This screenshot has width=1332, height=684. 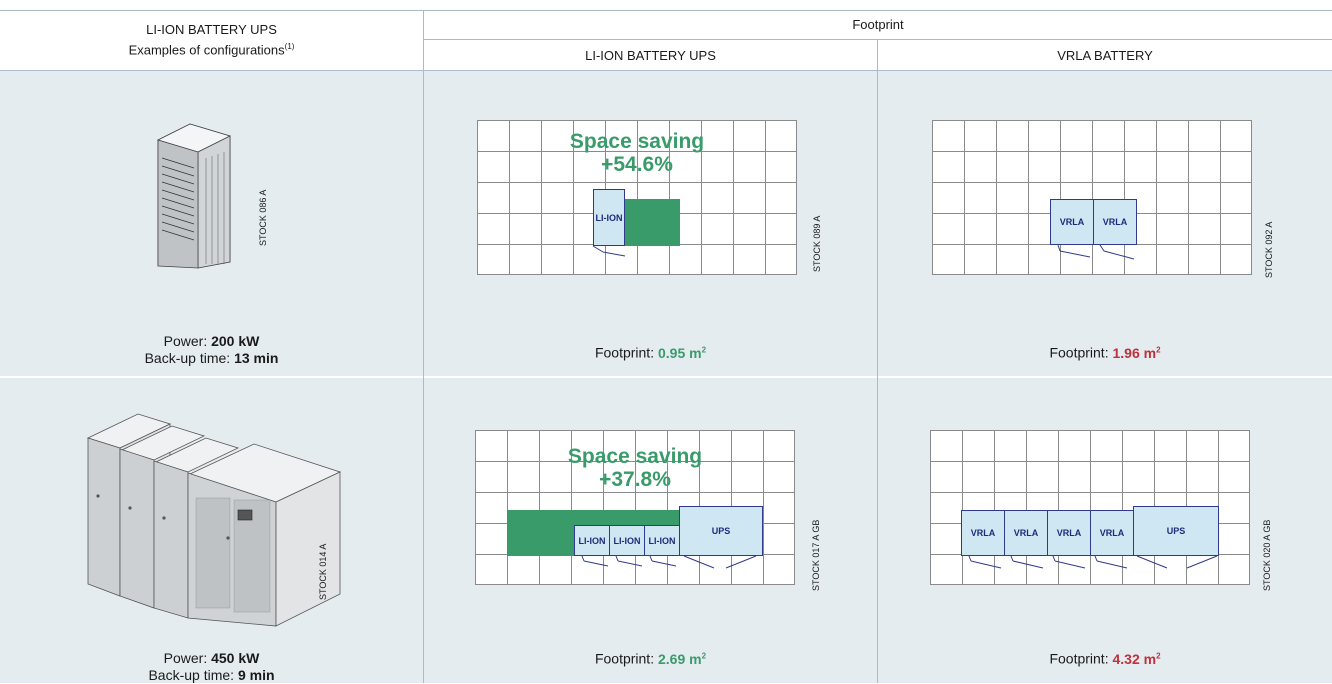 I want to click on vrla-footprint-caption: Footprint: 1.96 m2, so click(x=1105, y=352).